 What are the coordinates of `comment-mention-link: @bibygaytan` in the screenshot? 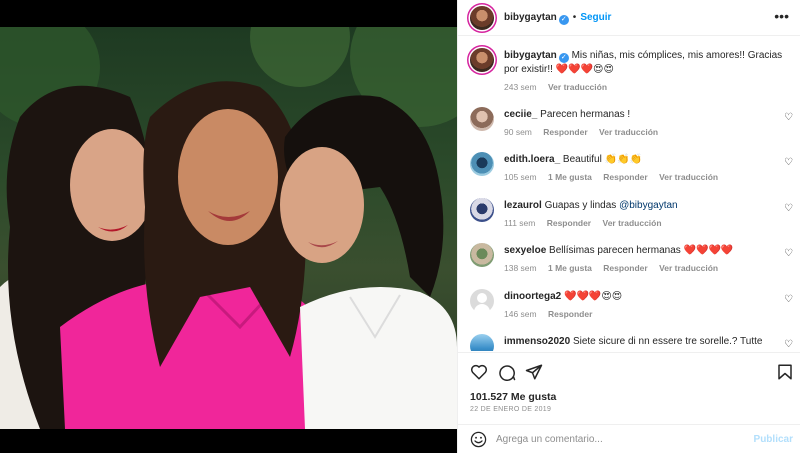 It's located at (648, 205).